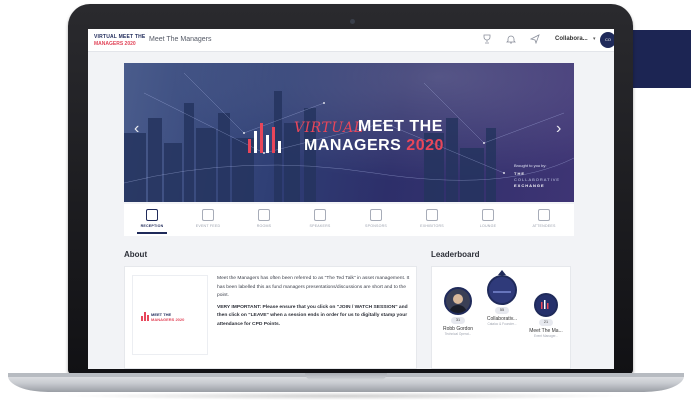 Image resolution: width=691 pixels, height=403 pixels. What do you see at coordinates (488, 226) in the screenshot?
I see `tab-label: LOUNGE` at bounding box center [488, 226].